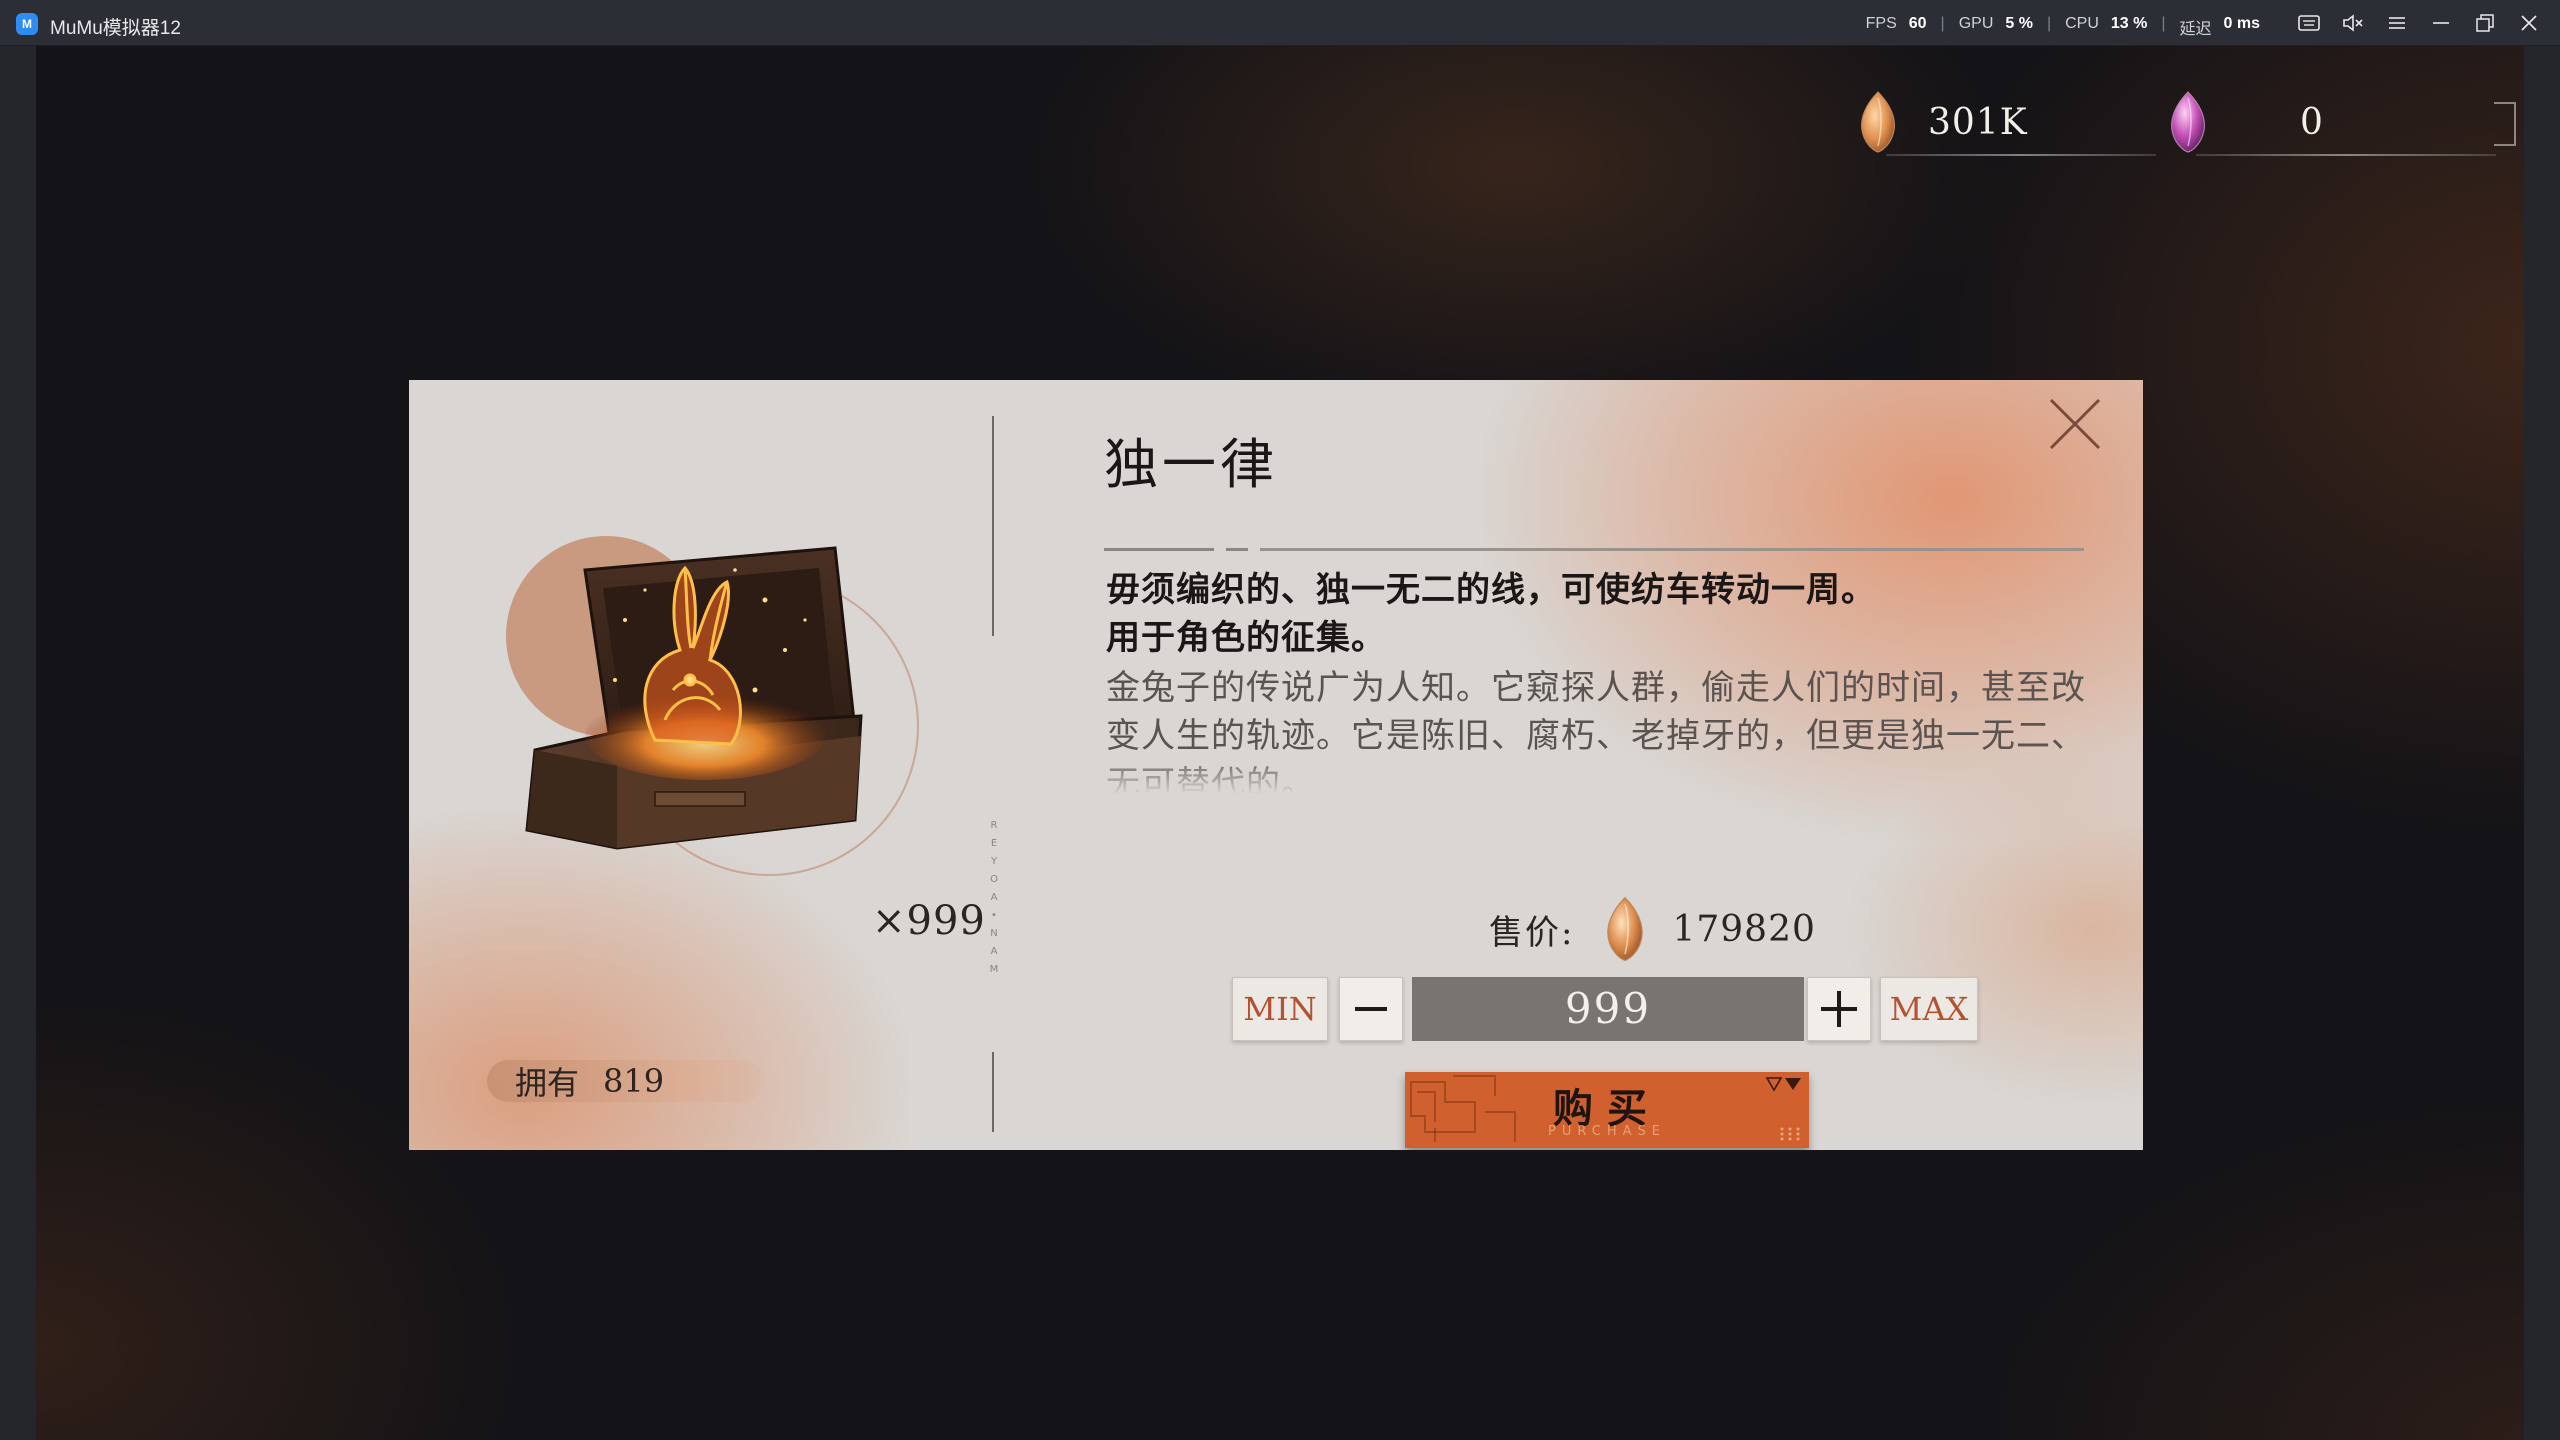 This screenshot has width=2560, height=1440. Describe the element at coordinates (1917, 23) in the screenshot. I see `fps-value: 60` at that location.